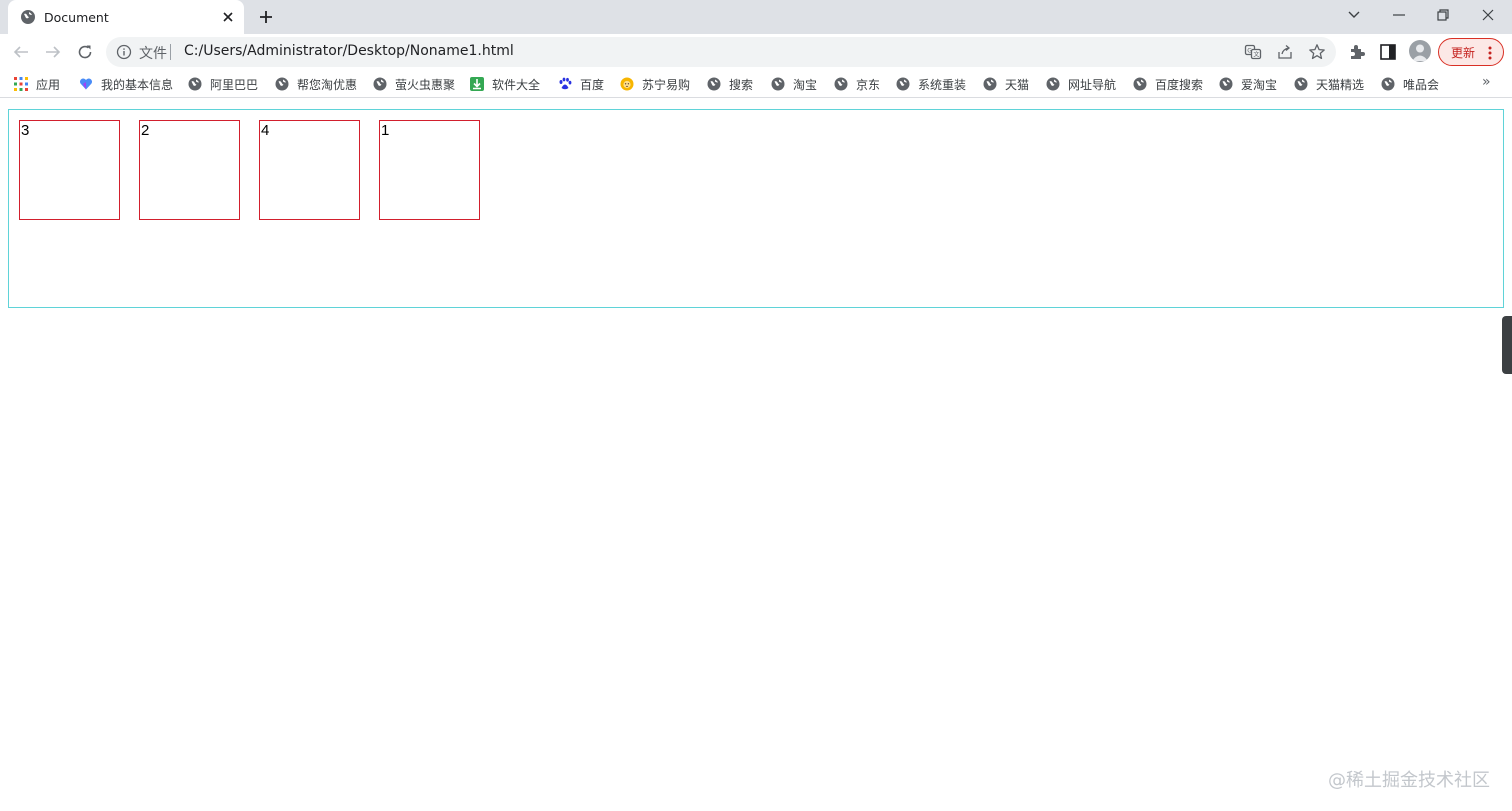 The width and height of the screenshot is (1512, 811). Describe the element at coordinates (309, 170) in the screenshot. I see `item-box: 4` at that location.